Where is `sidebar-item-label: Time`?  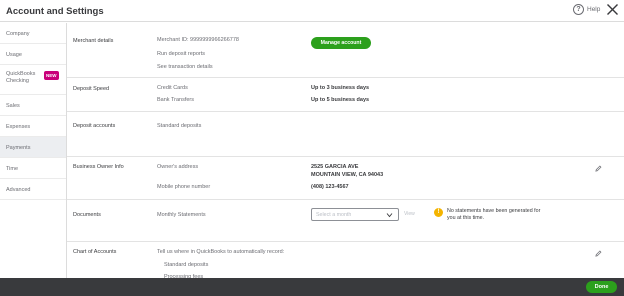 sidebar-item-label: Time is located at coordinates (12, 169).